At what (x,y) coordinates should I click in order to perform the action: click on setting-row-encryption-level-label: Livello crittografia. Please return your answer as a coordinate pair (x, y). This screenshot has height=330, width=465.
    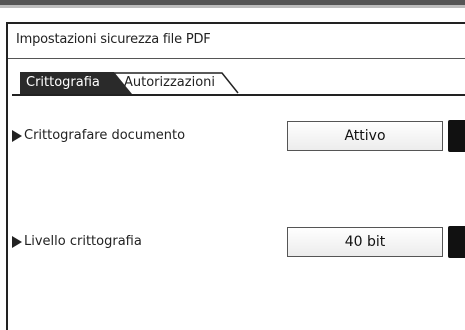
    Looking at the image, I should click on (77, 241).